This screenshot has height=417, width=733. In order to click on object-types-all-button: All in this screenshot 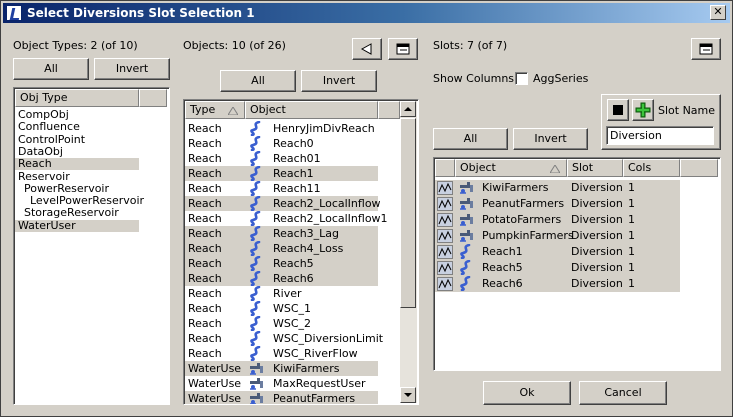, I will do `click(51, 69)`.